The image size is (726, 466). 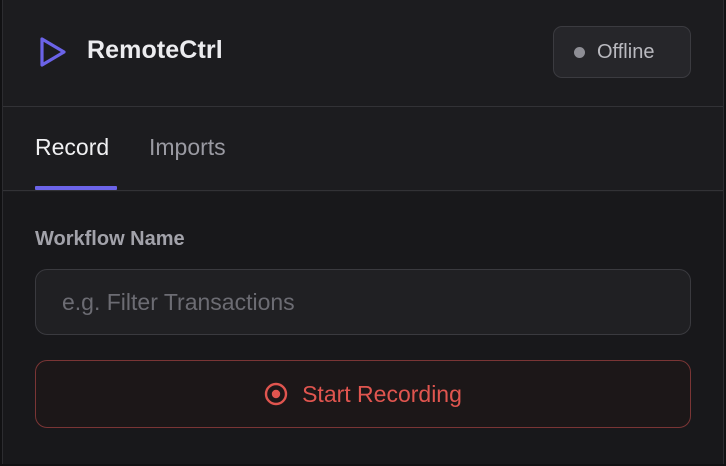 I want to click on record-circle-icon, so click(x=276, y=394).